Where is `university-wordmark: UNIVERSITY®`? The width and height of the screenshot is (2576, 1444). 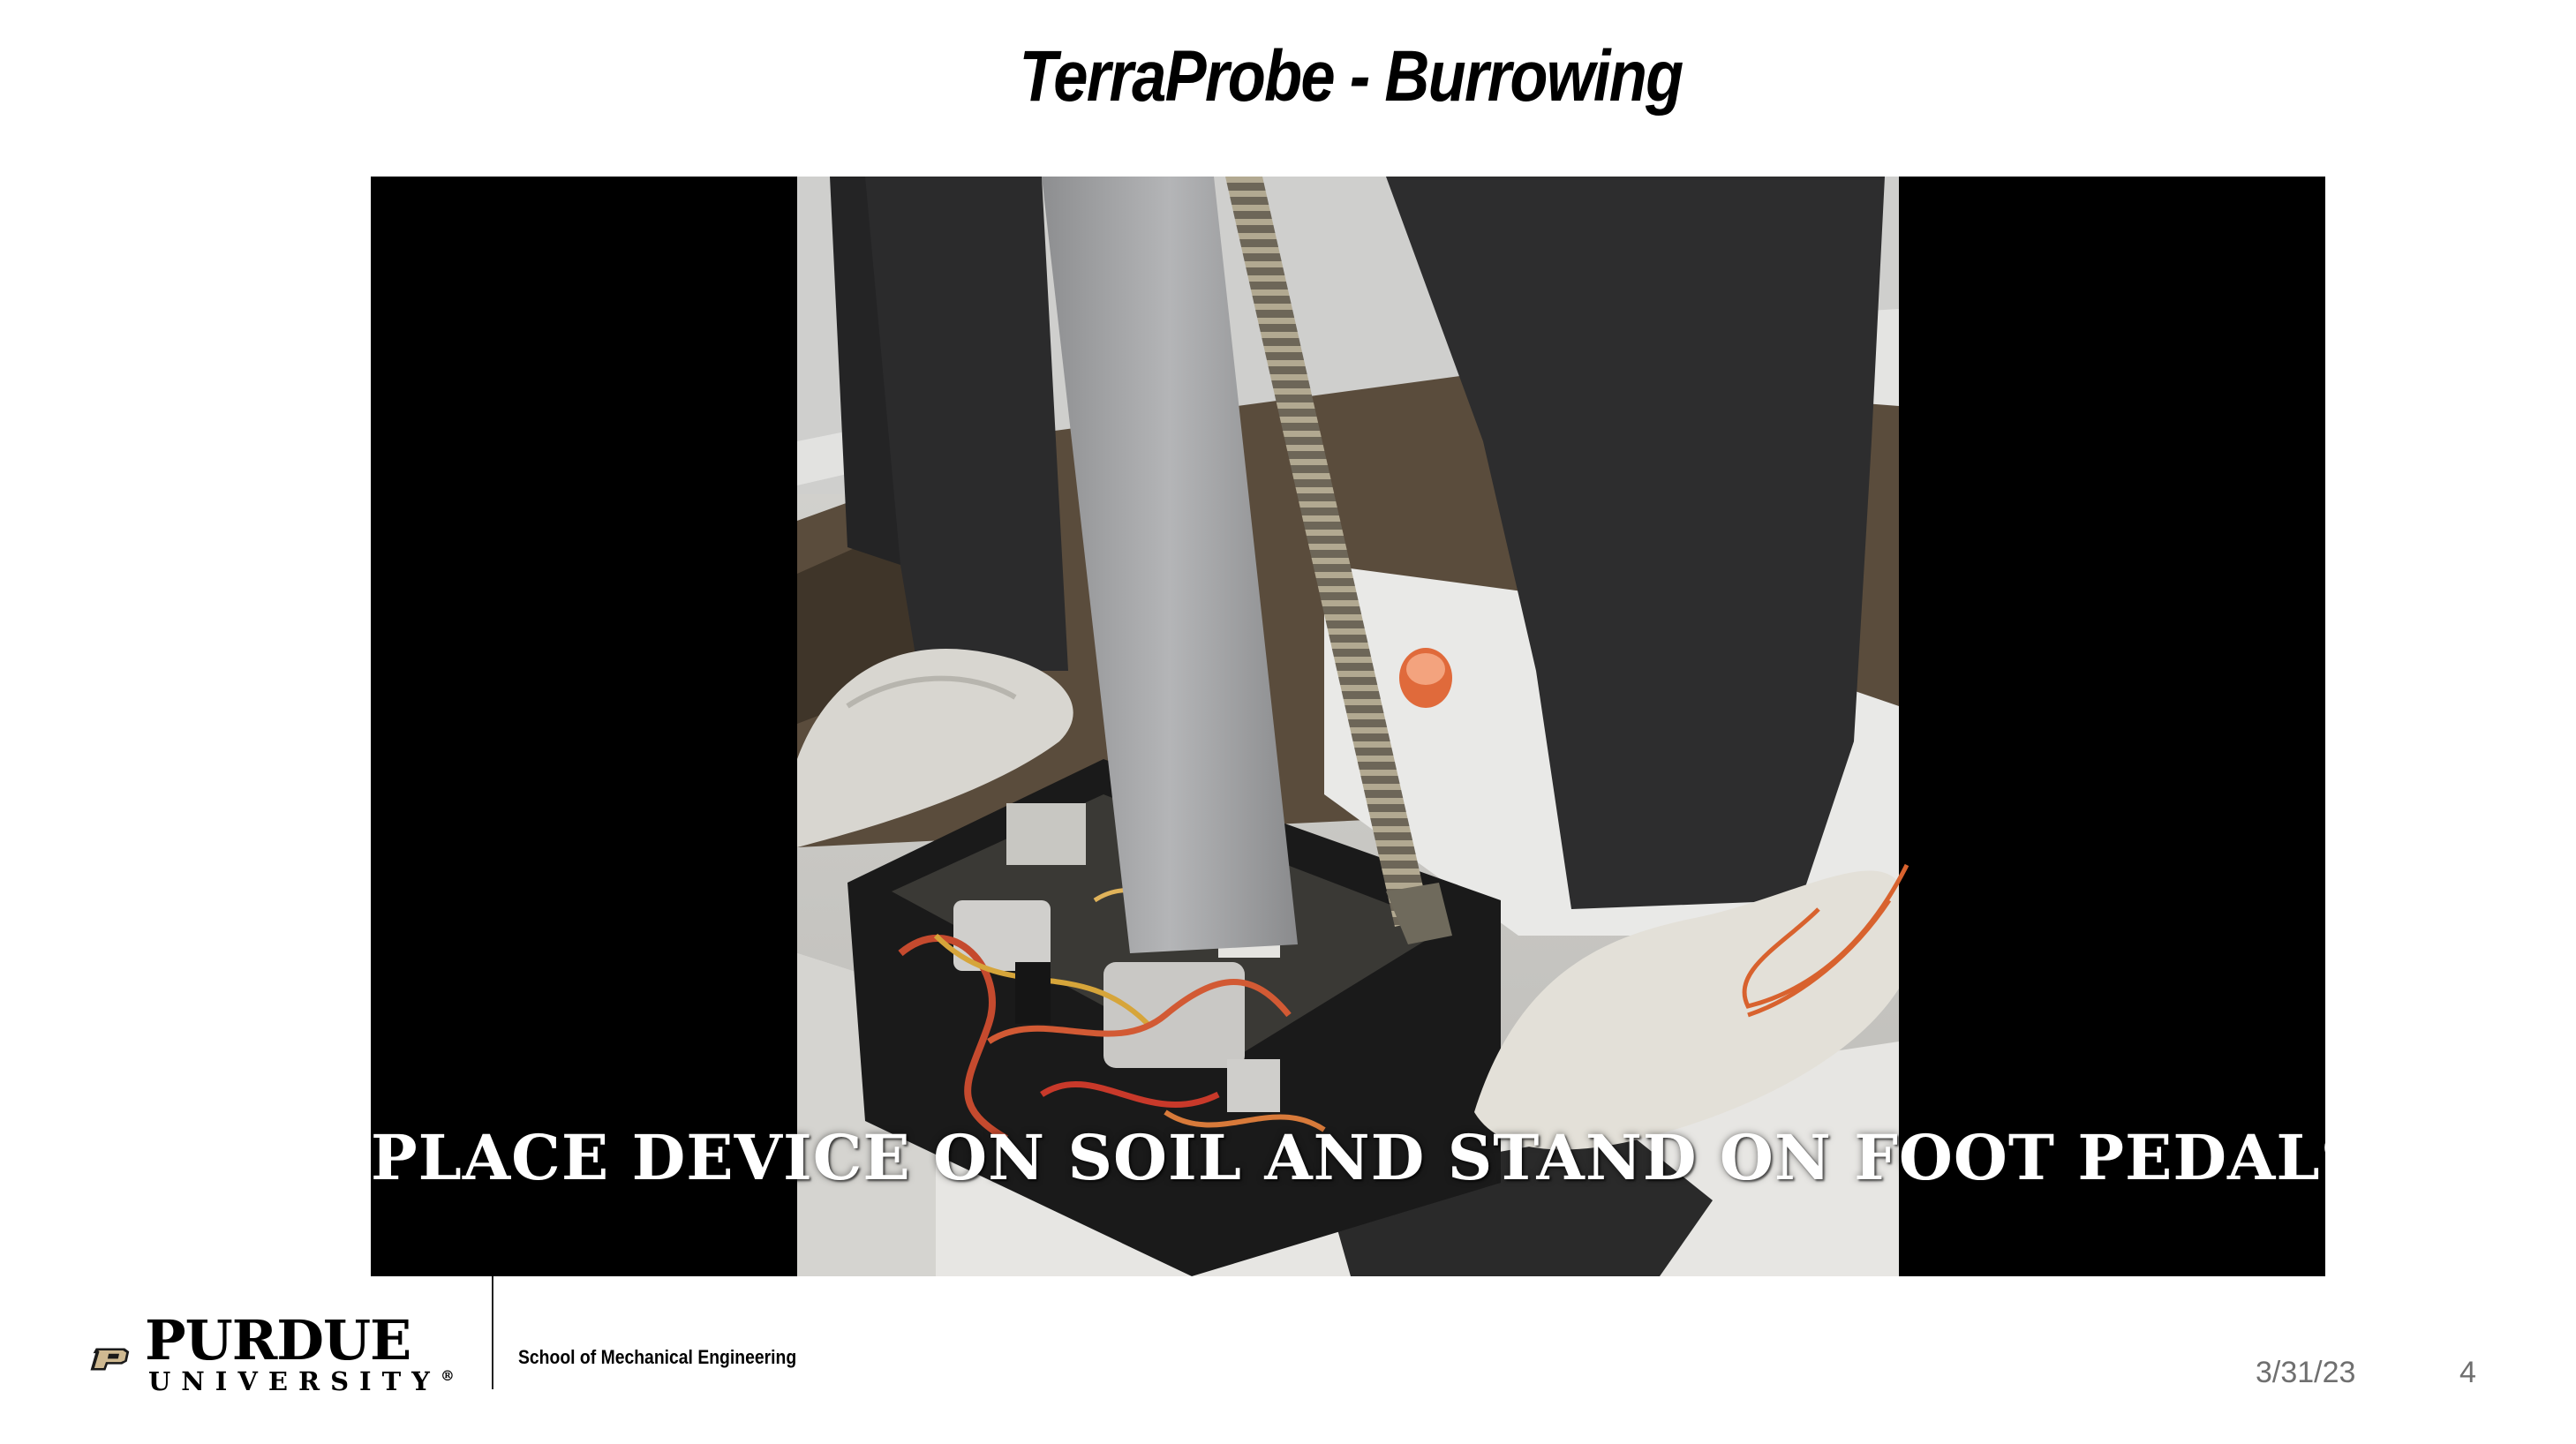
university-wordmark: UNIVERSITY® is located at coordinates (302, 1381).